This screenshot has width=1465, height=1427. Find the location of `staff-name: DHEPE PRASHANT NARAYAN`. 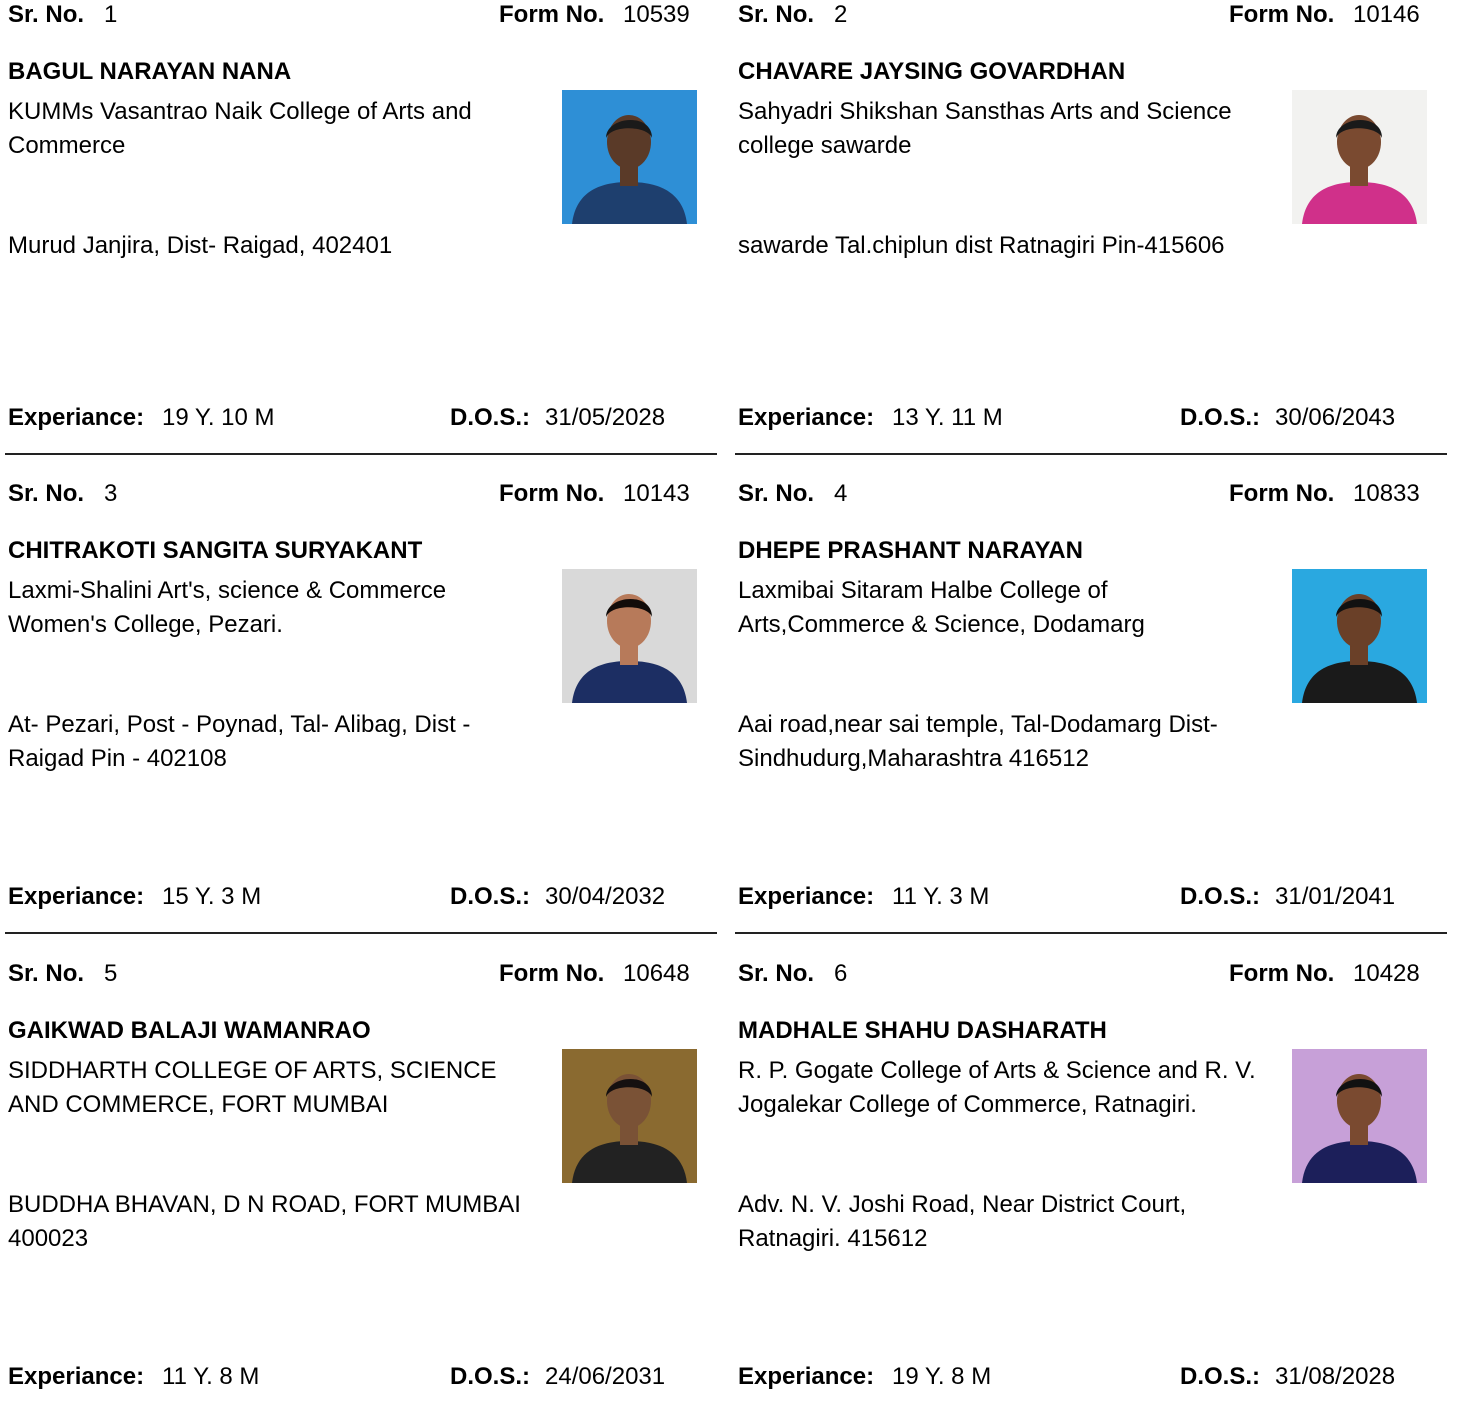

staff-name: DHEPE PRASHANT NARAYAN is located at coordinates (910, 550).